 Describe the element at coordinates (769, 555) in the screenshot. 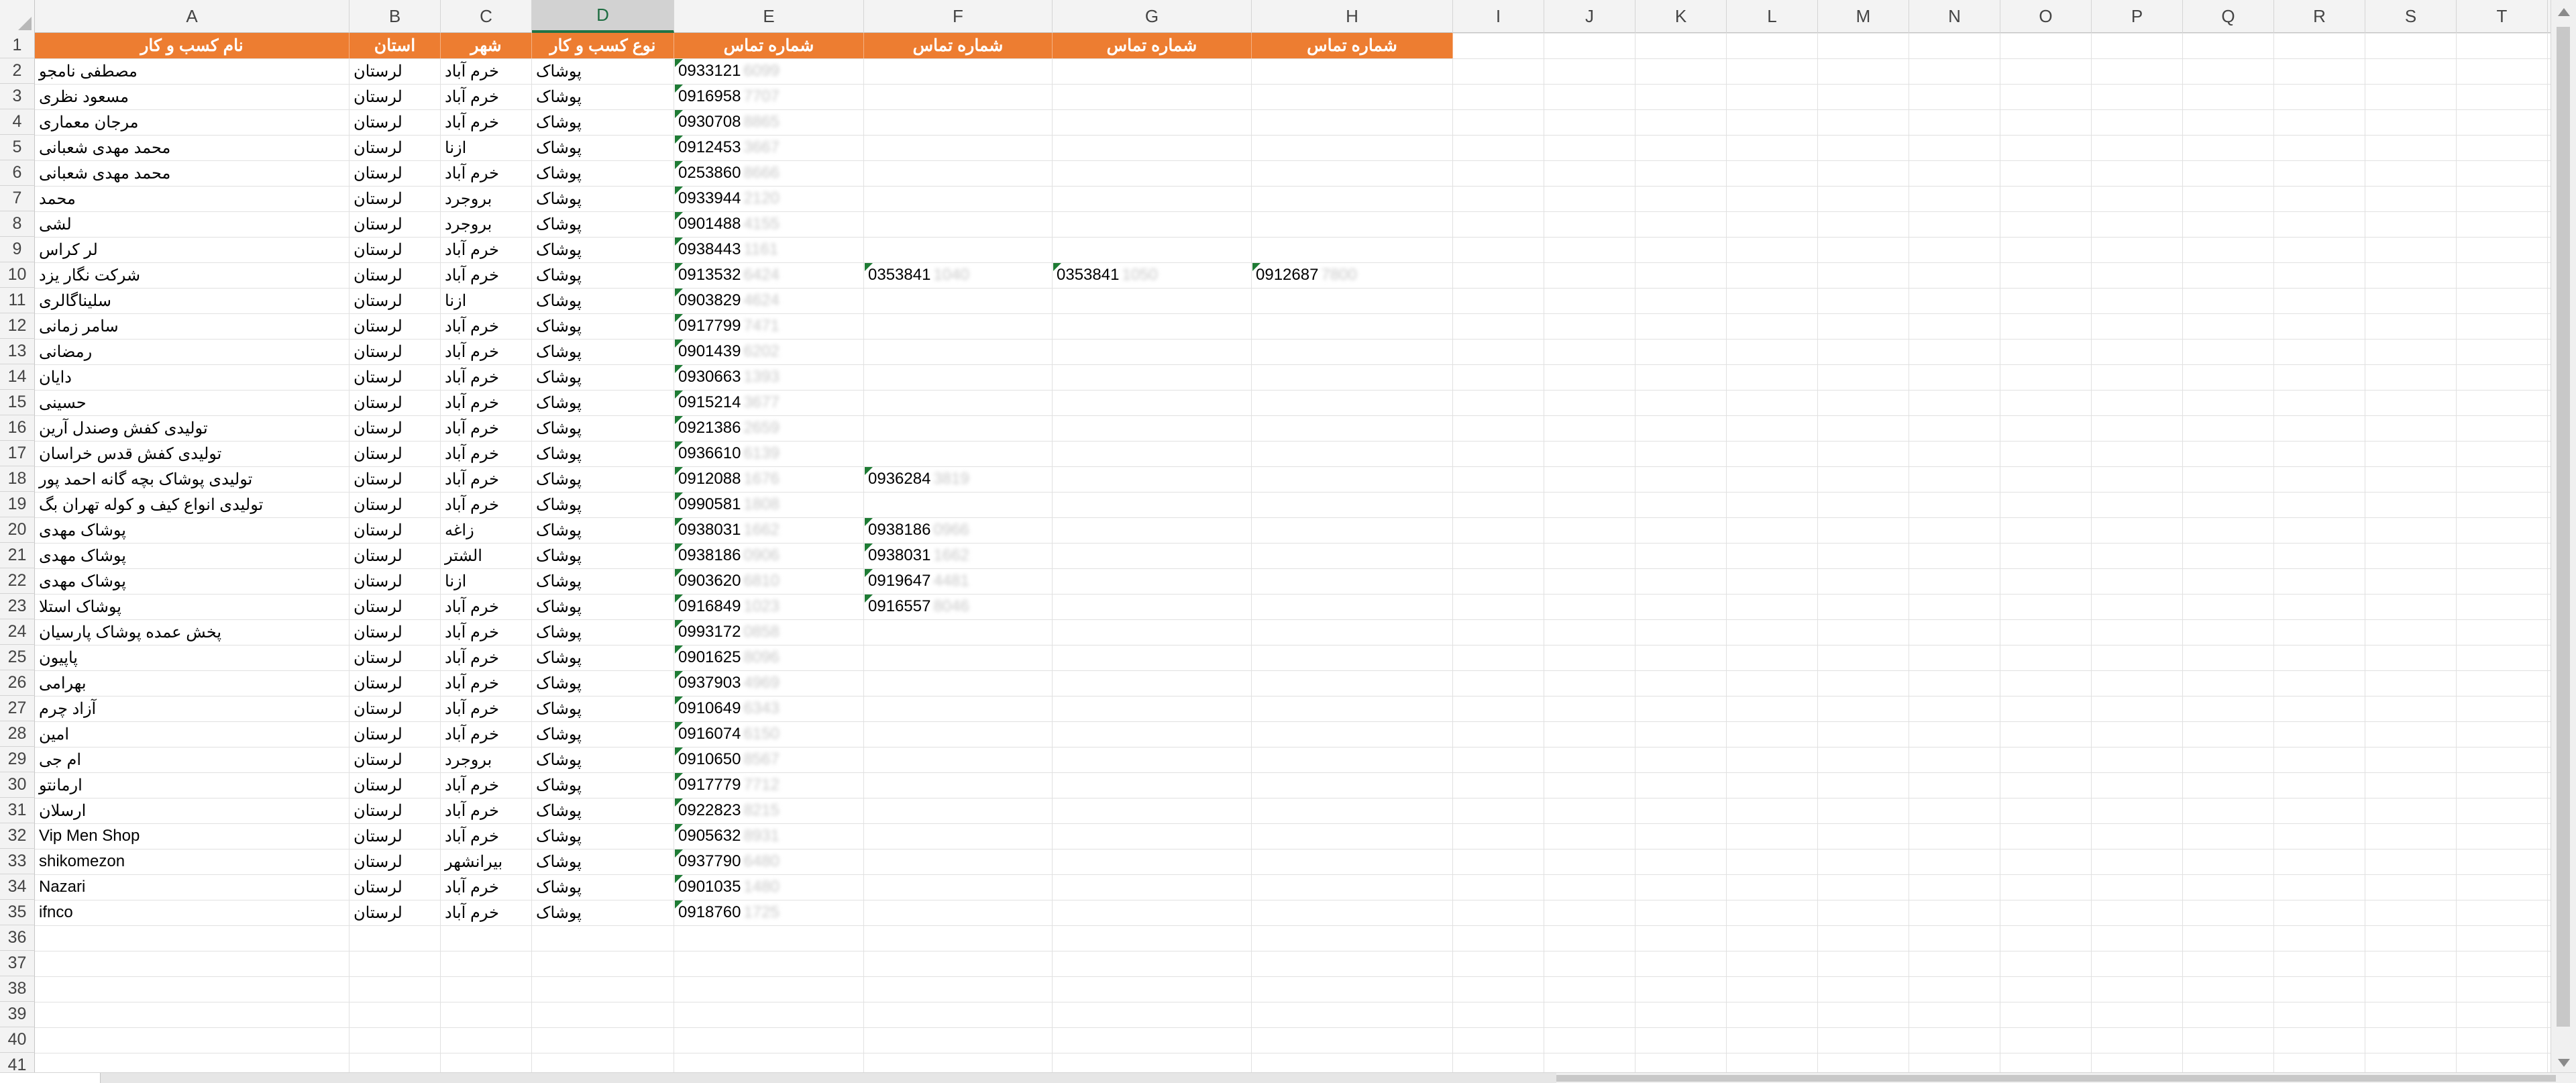

I see `cell-phone-number: 0938186 0906` at that location.